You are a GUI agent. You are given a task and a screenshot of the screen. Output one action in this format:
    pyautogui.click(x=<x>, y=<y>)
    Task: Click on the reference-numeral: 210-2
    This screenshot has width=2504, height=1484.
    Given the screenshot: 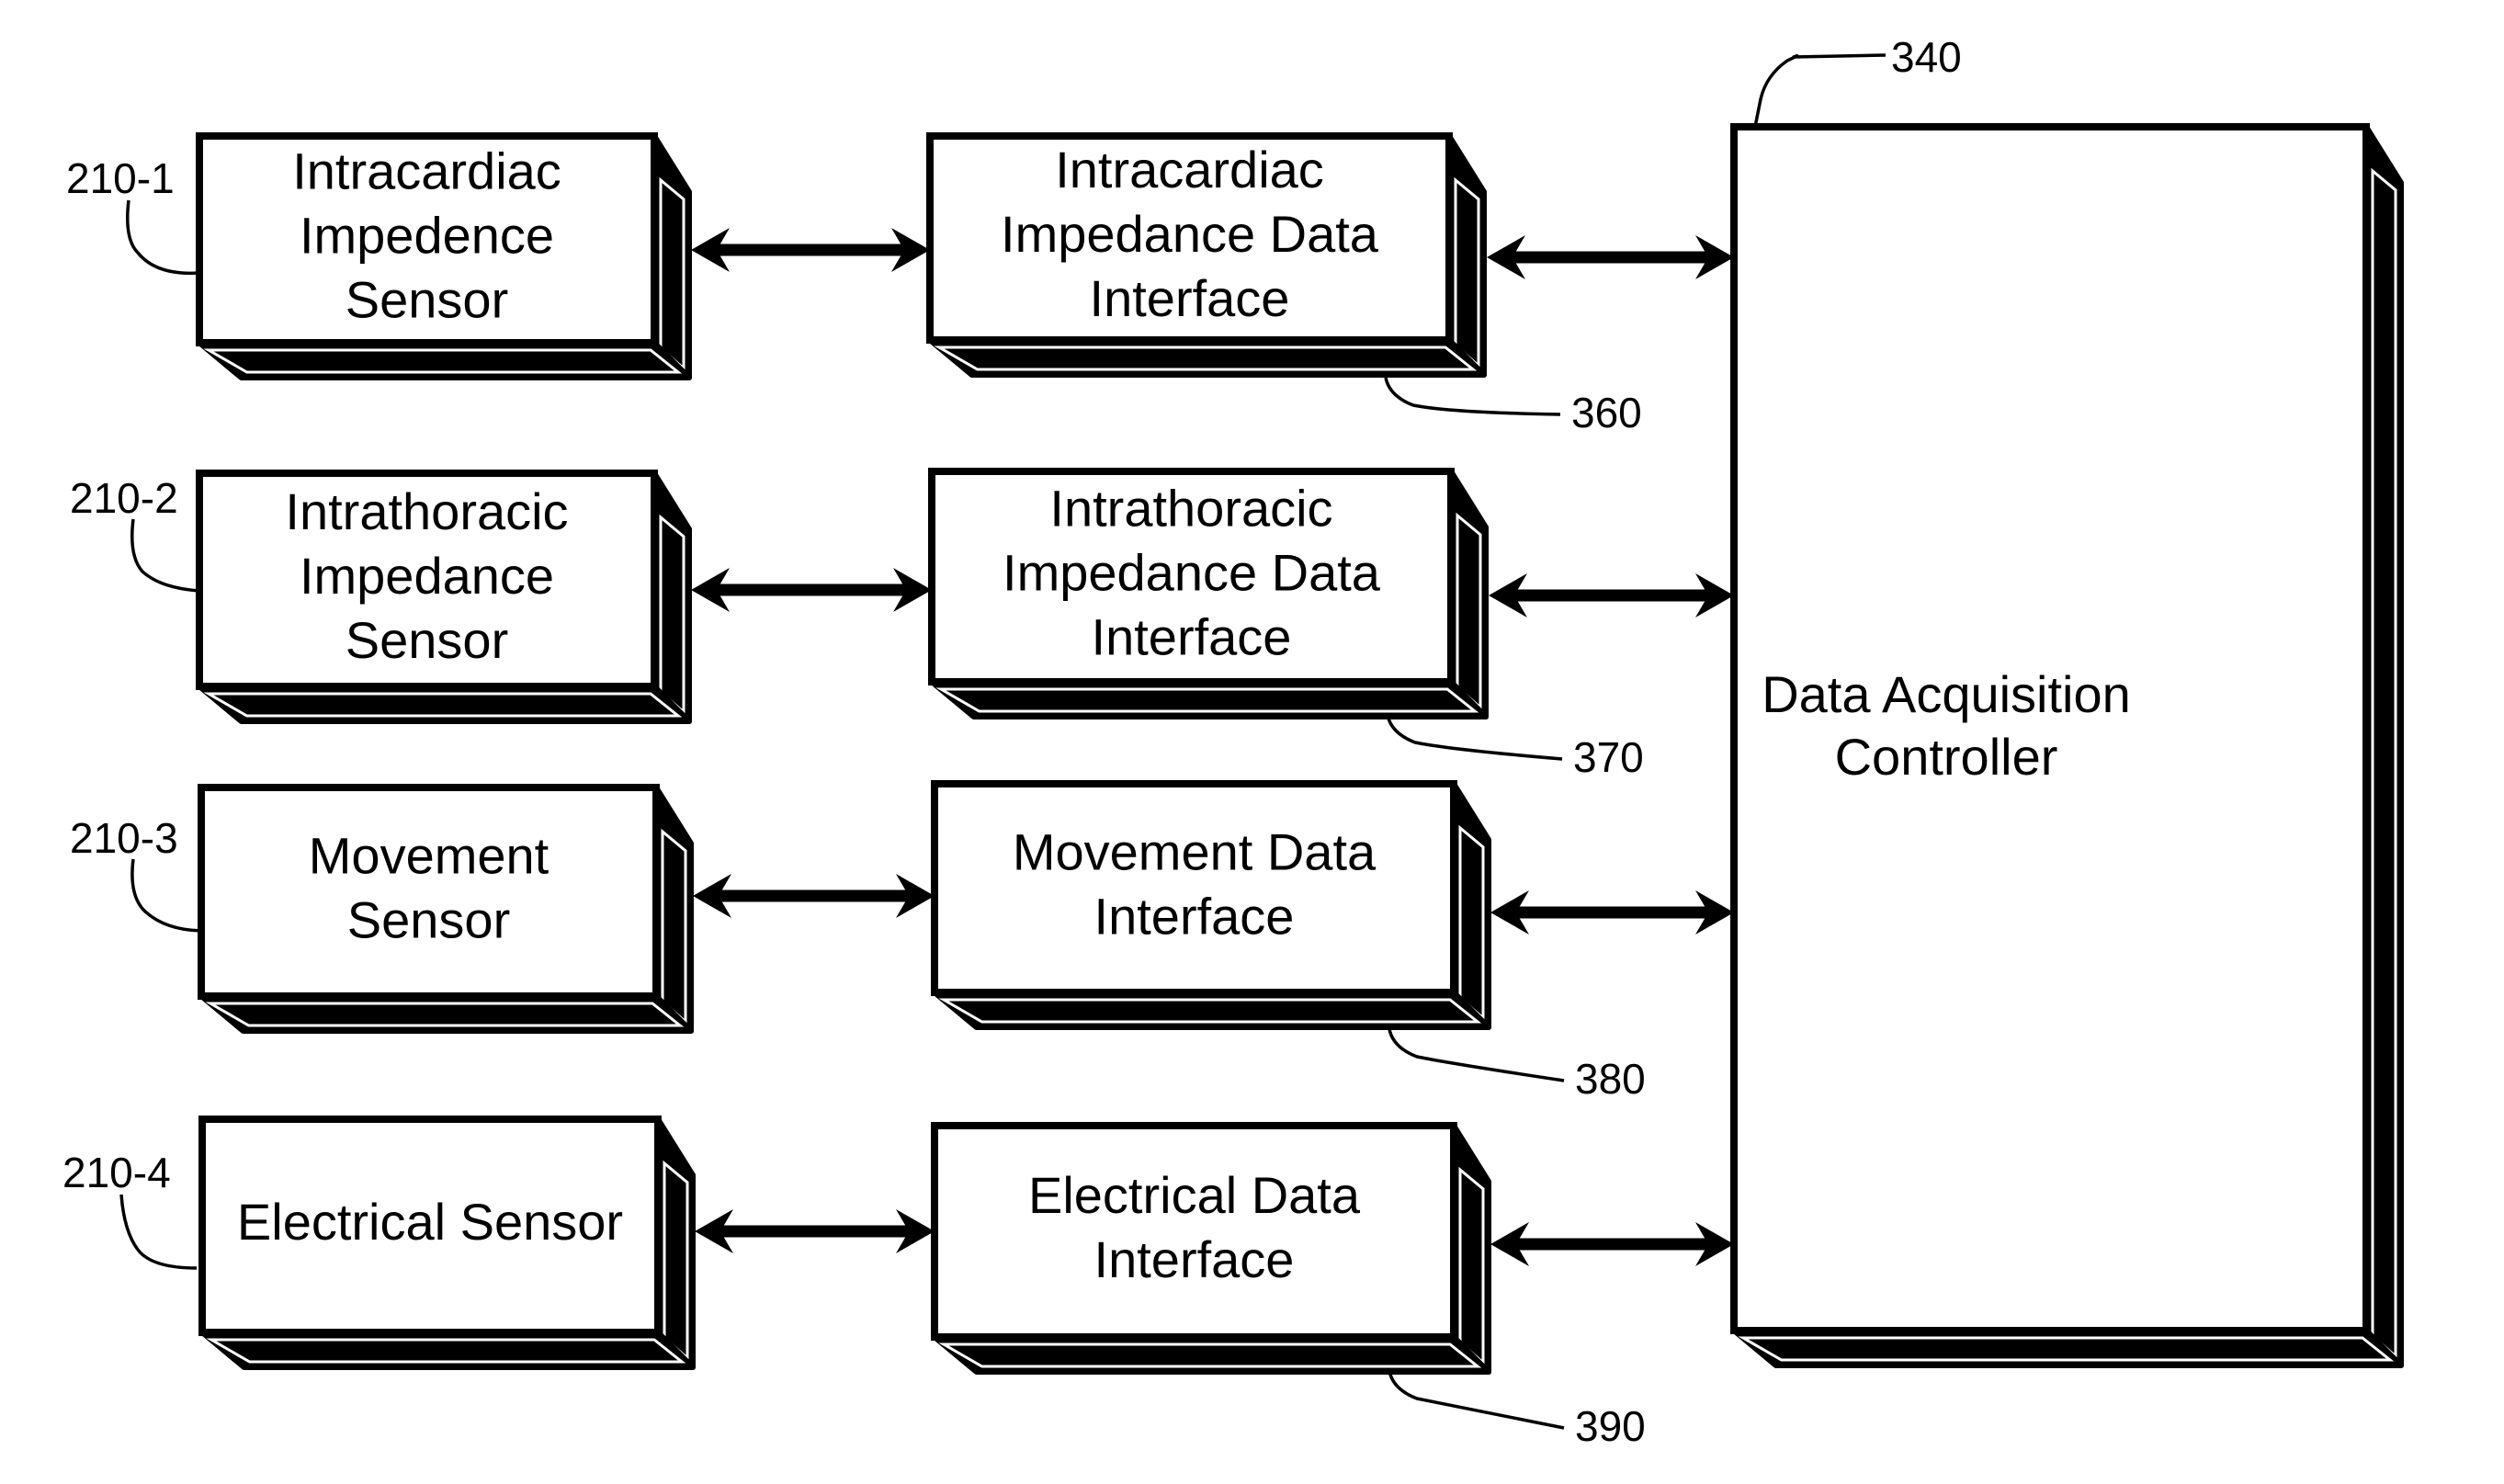 What is the action you would take?
    pyautogui.click(x=124, y=498)
    